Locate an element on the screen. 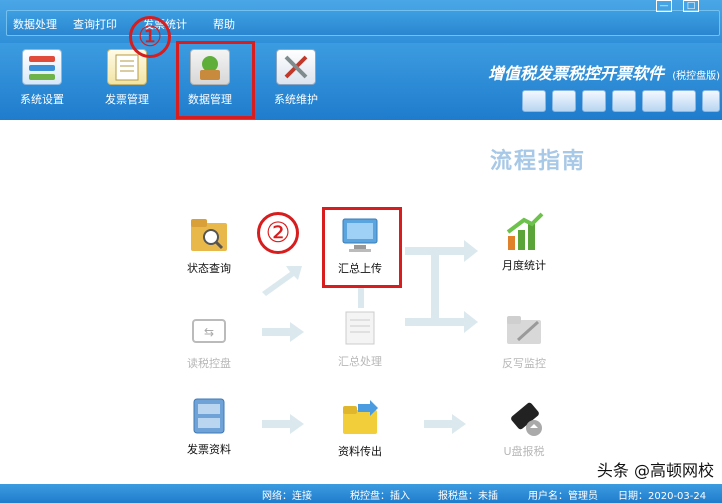 The height and width of the screenshot is (503, 722). system-settings-icon is located at coordinates (42, 67).